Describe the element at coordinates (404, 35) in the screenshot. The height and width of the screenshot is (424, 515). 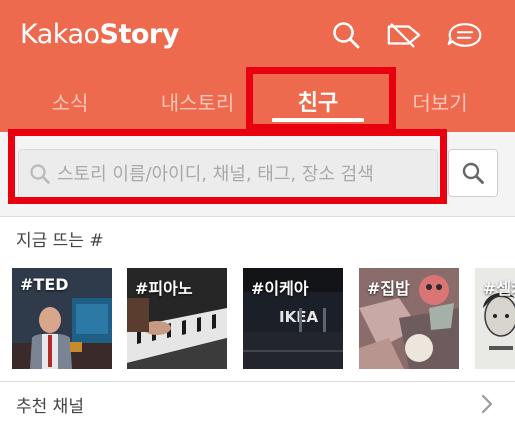
I see `tag-icon` at that location.